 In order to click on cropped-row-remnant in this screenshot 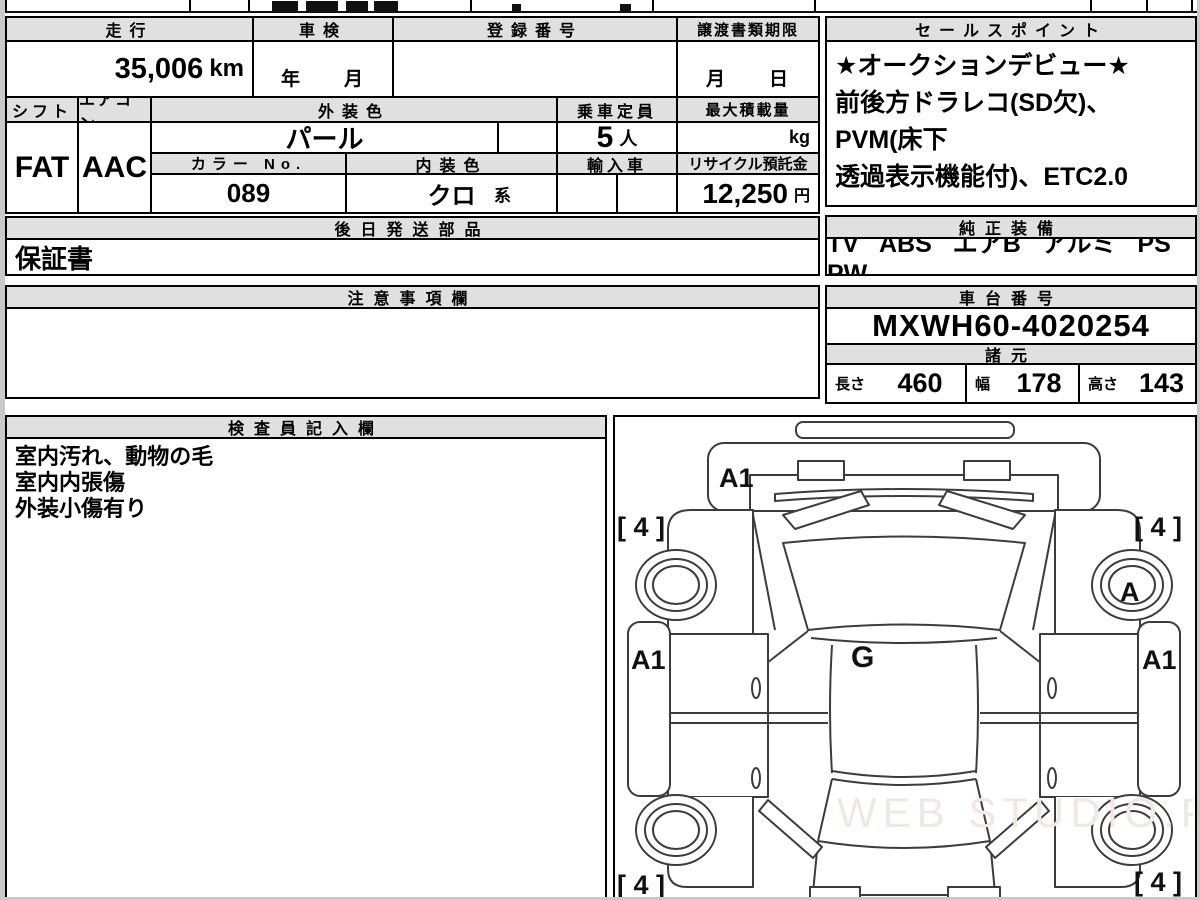, I will do `click(600, 6)`.